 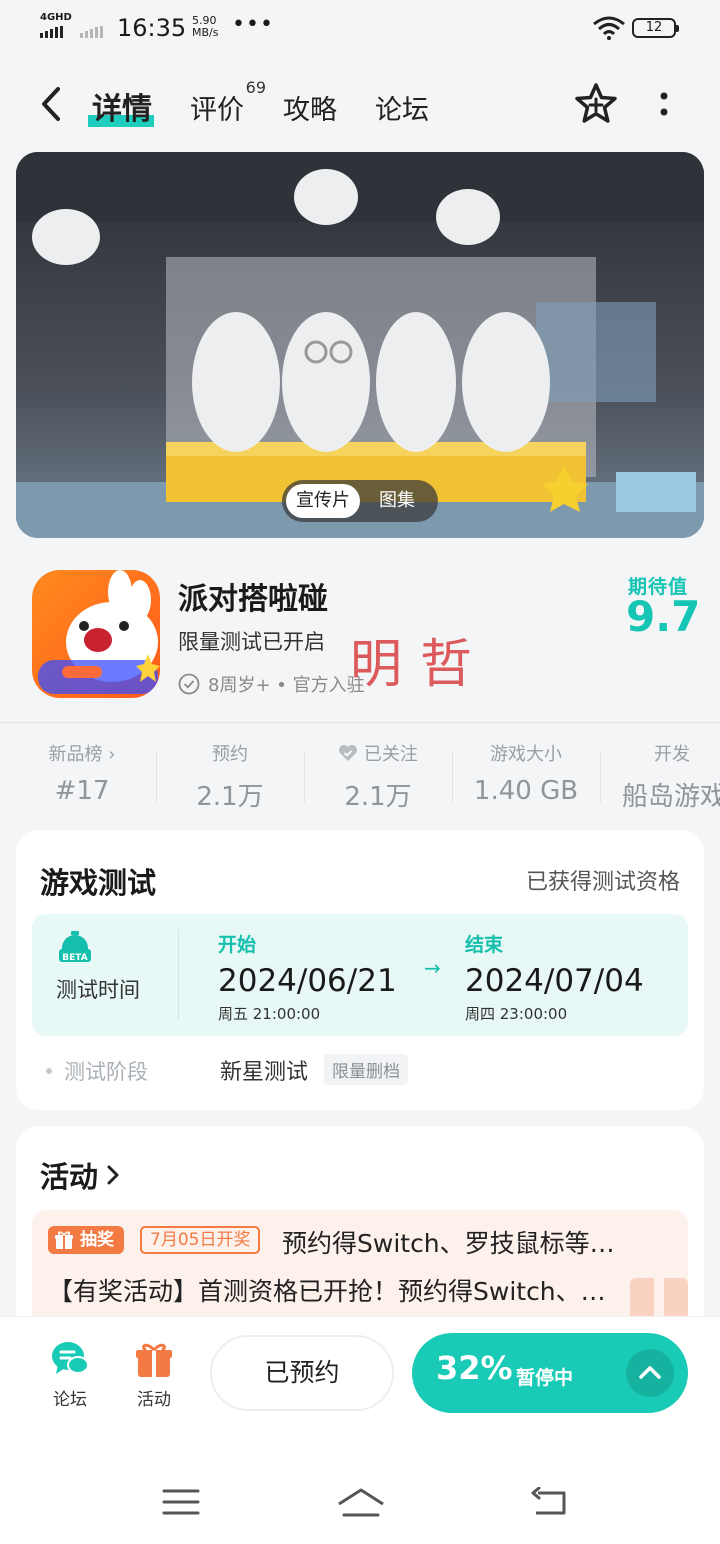 I want to click on tab-forum-label: 论坛, so click(x=402, y=110).